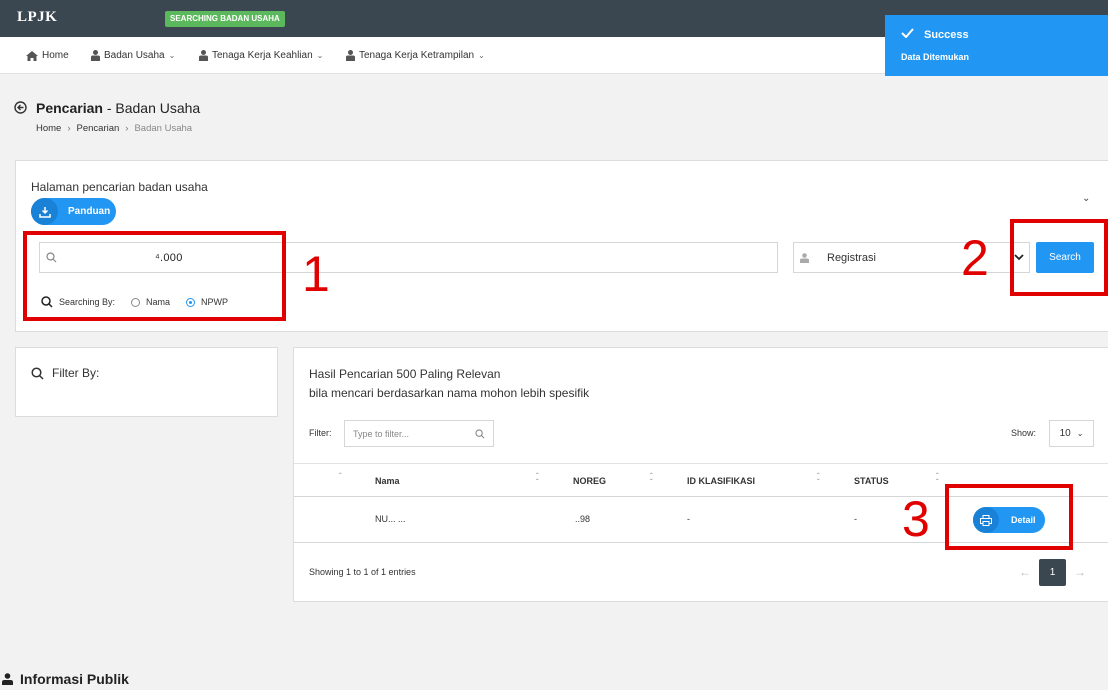 This screenshot has width=1108, height=690. I want to click on toast-message: Data Ditemukan, so click(935, 57).